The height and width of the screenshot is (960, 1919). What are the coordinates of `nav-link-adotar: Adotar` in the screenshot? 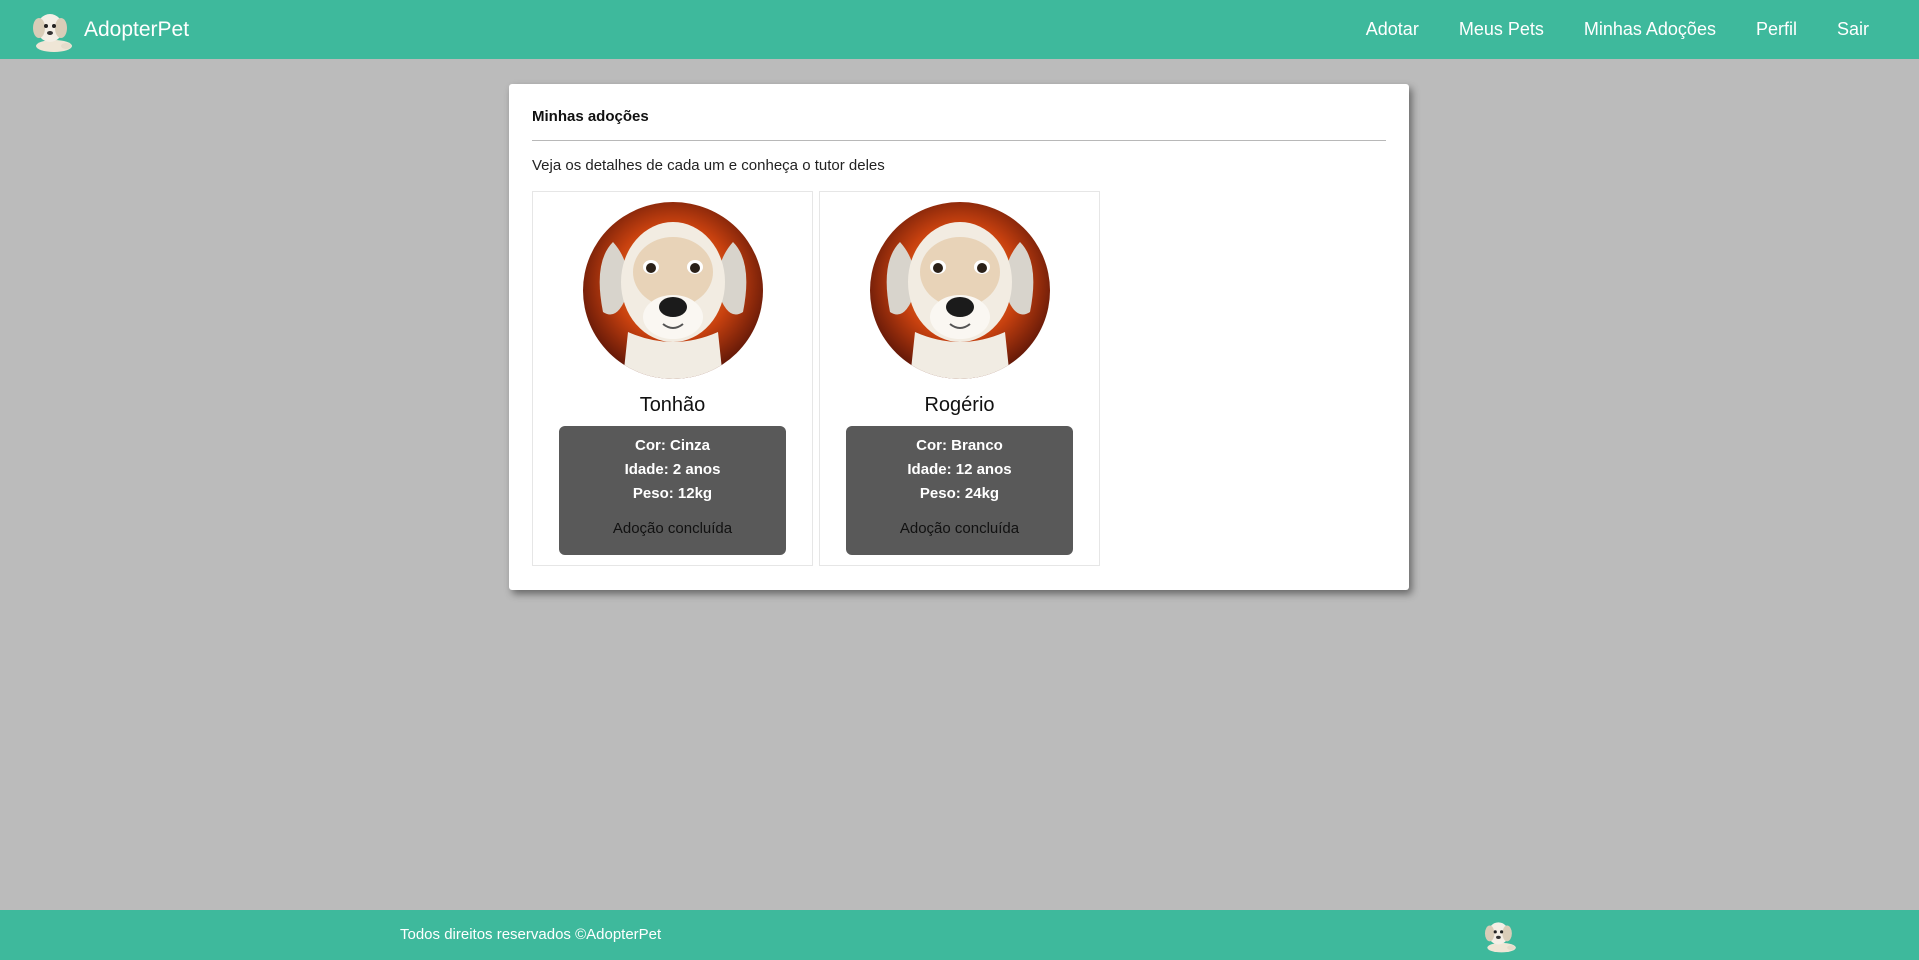 It's located at (1392, 29).